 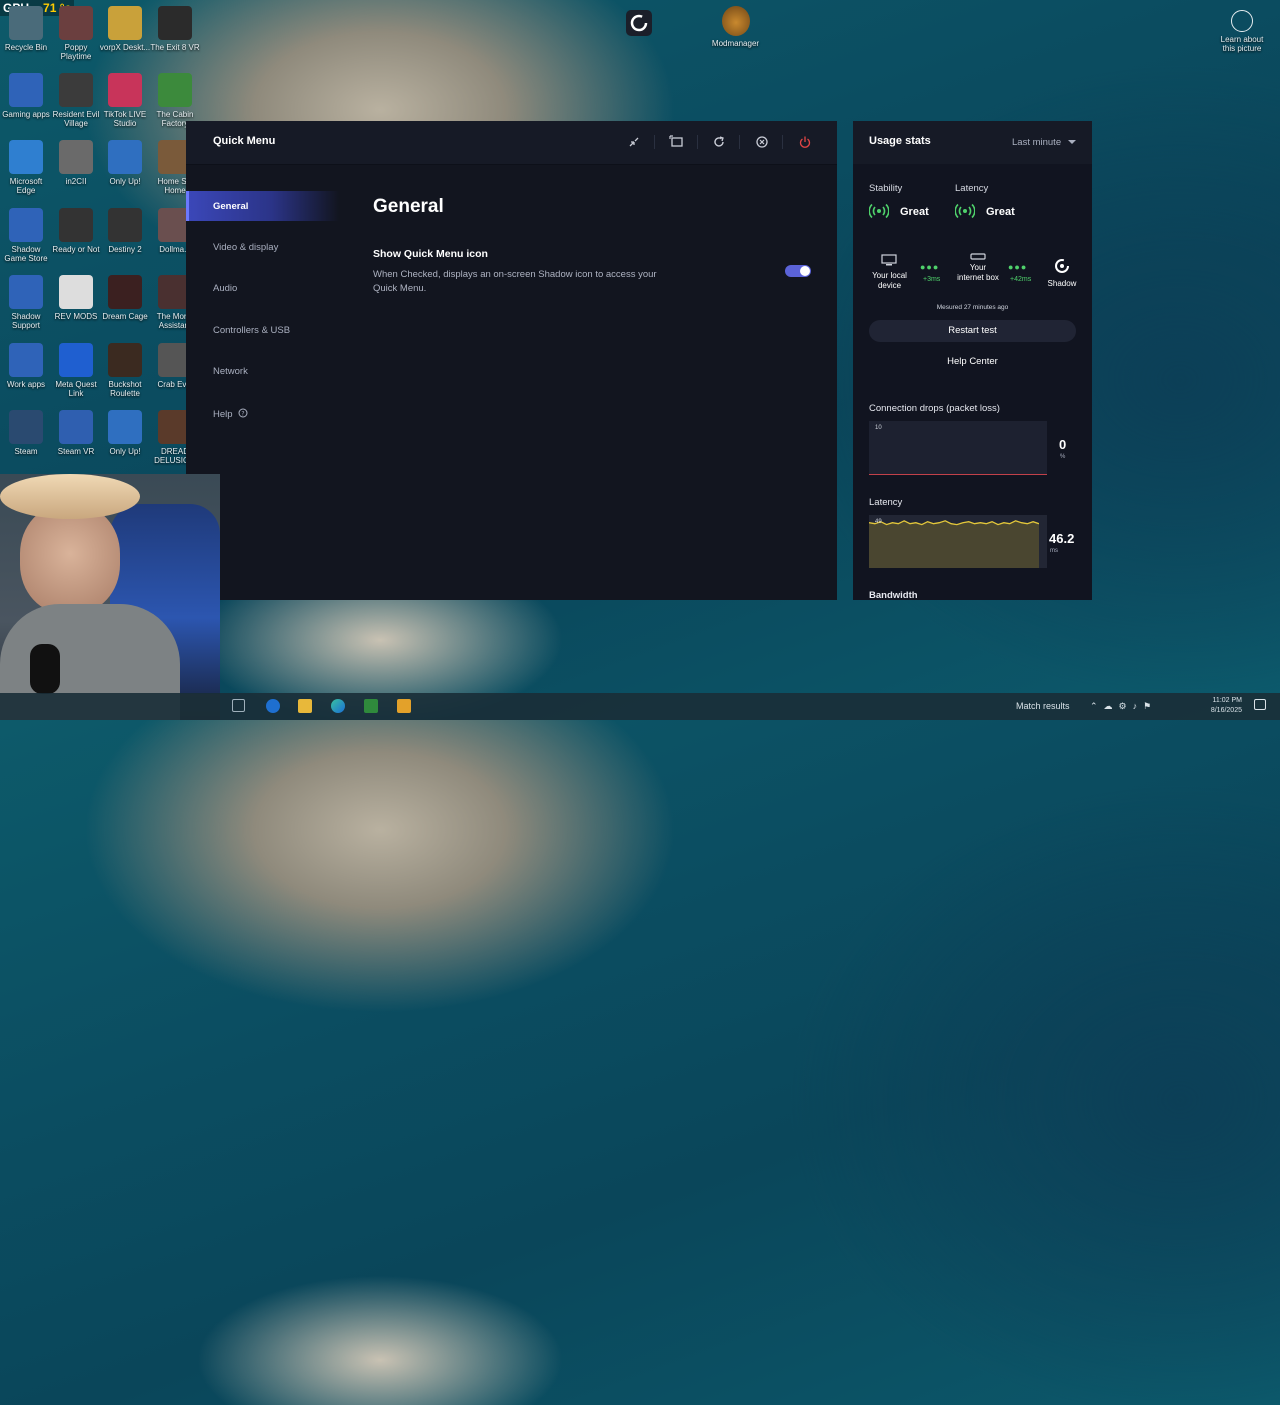 What do you see at coordinates (261, 330) in the screenshot?
I see `nav-item-controllers-usb: Controllers & USB` at bounding box center [261, 330].